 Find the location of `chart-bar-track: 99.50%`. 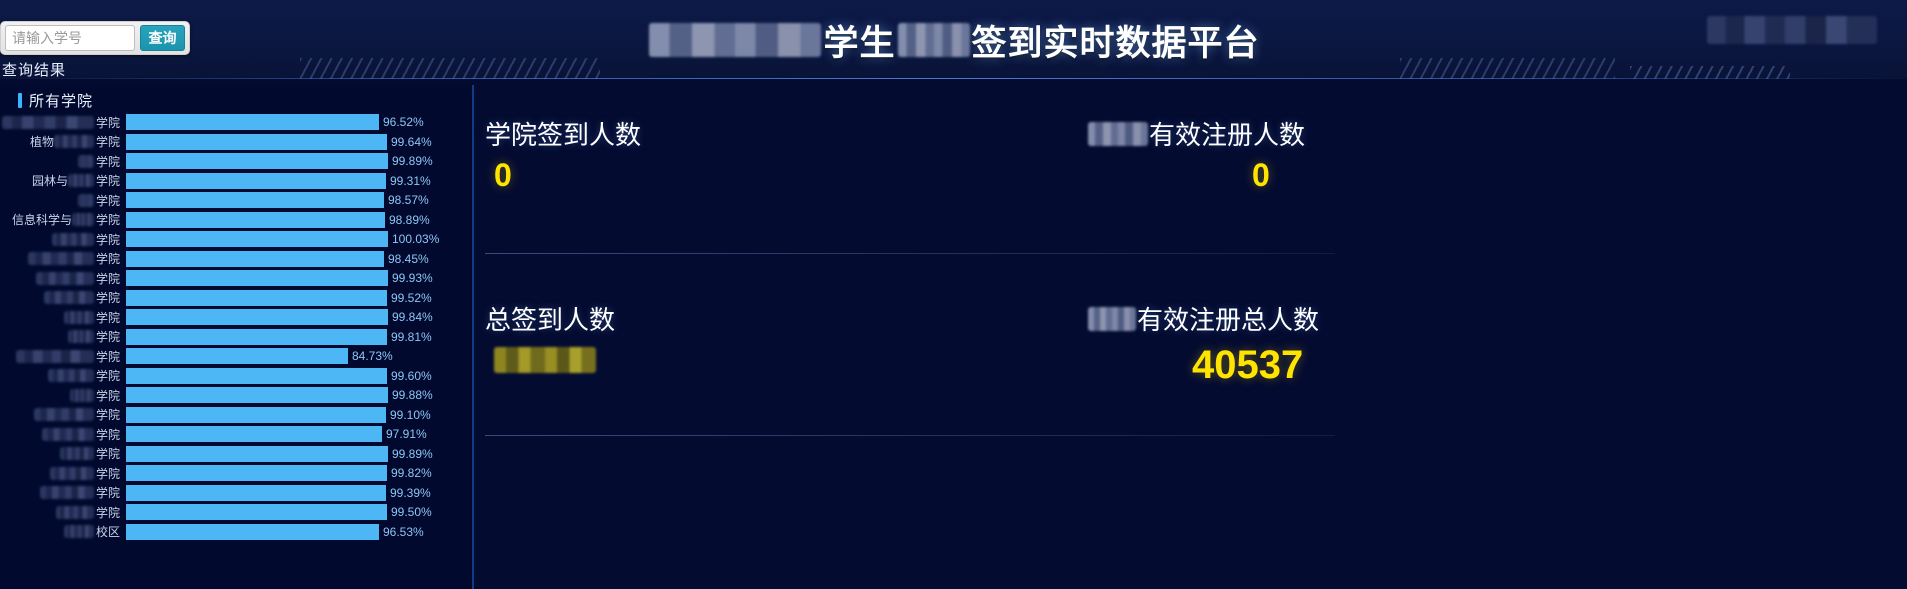

chart-bar-track: 99.50% is located at coordinates (299, 512).